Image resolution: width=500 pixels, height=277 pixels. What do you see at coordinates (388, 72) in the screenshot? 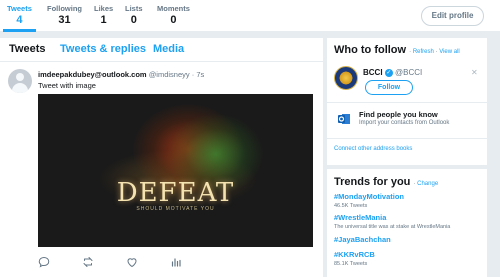
I see `verified-badge-icon: ✓` at bounding box center [388, 72].